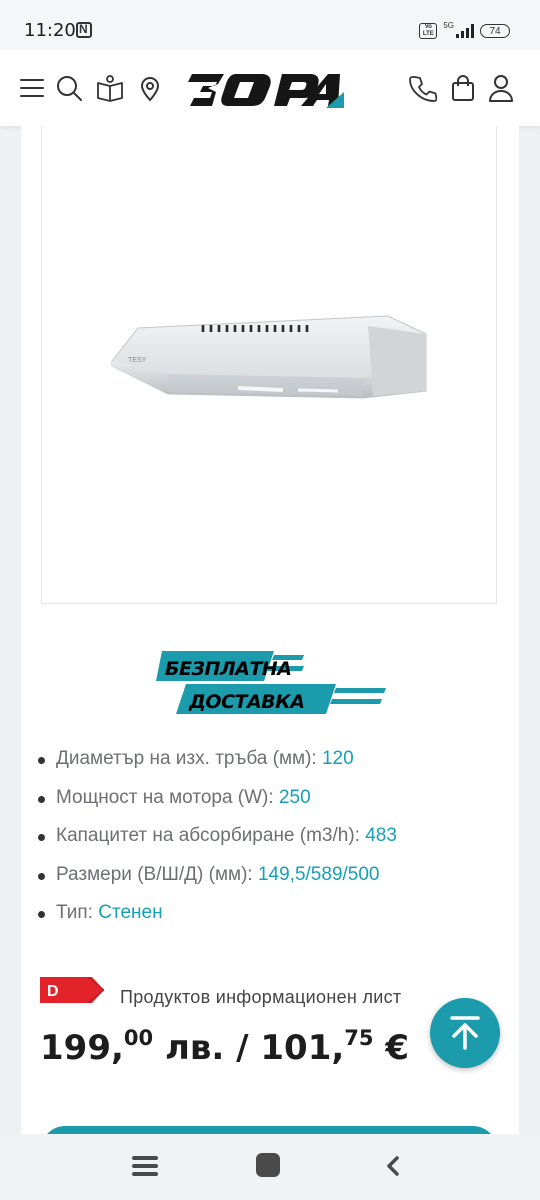  What do you see at coordinates (138, 1038) in the screenshot?
I see `price-bgn-dec: 00` at bounding box center [138, 1038].